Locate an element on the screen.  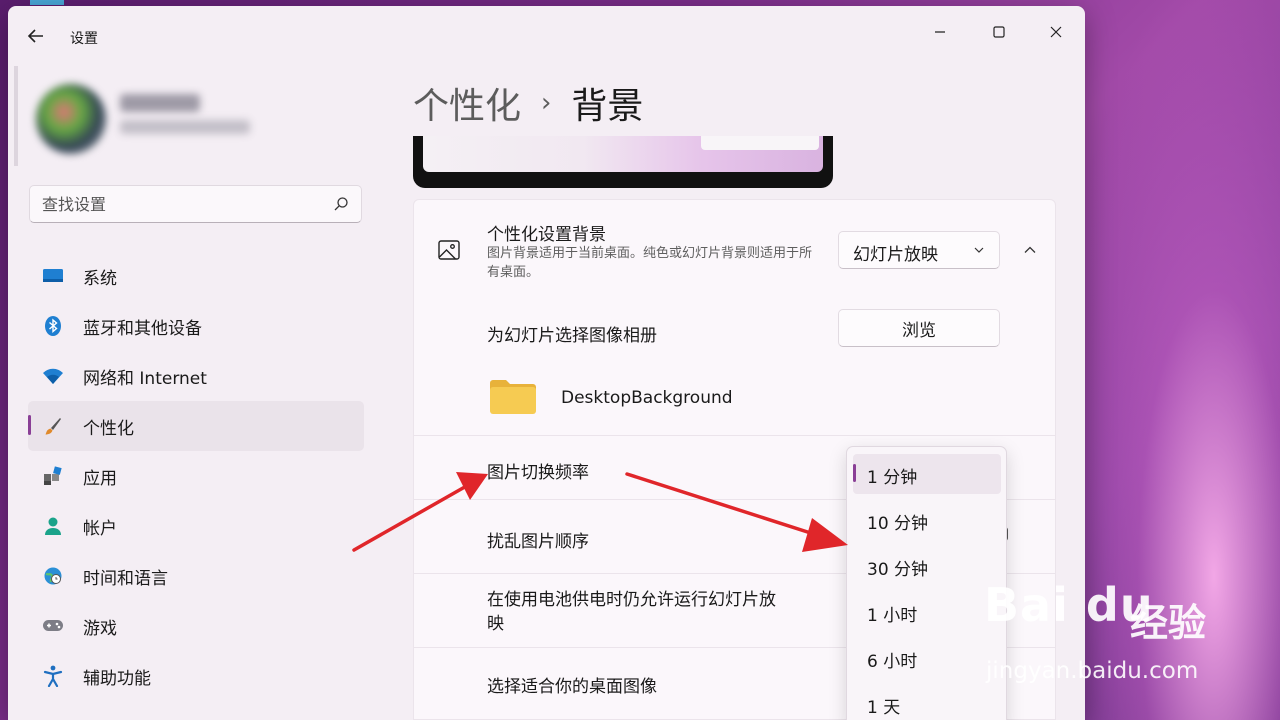
interval-dropdown: 1 分钟 10 分钟 30 分钟 1 小时 6 小时 1 天 is located at coordinates (926, 583).